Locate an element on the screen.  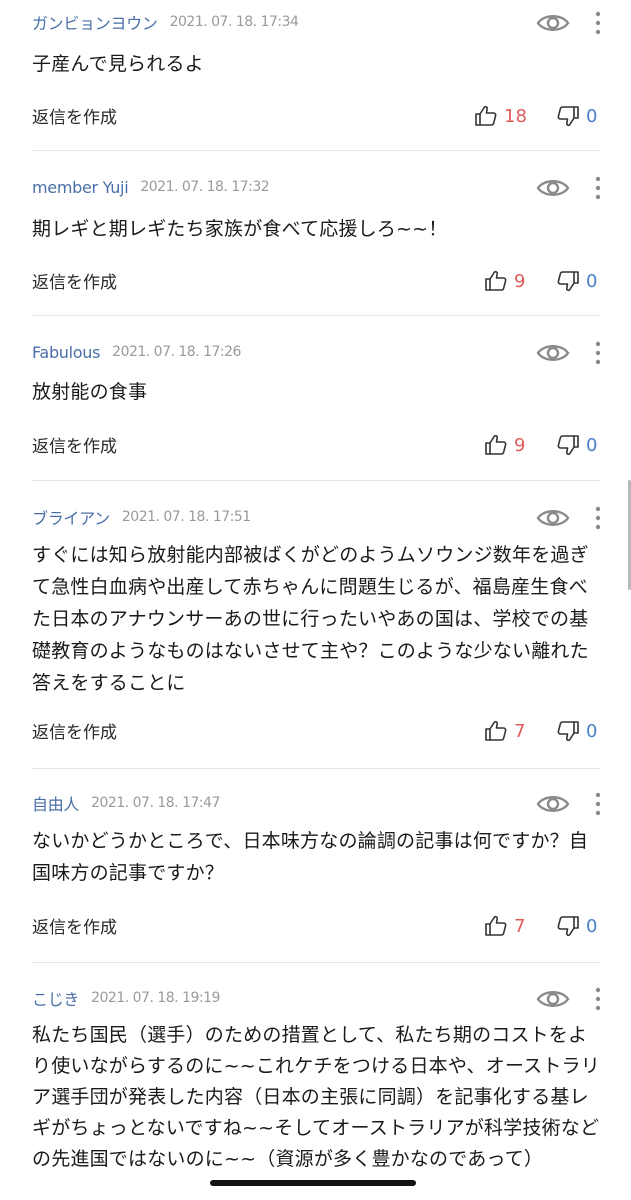
comment-text: 子産んで見られるよ is located at coordinates (118, 64).